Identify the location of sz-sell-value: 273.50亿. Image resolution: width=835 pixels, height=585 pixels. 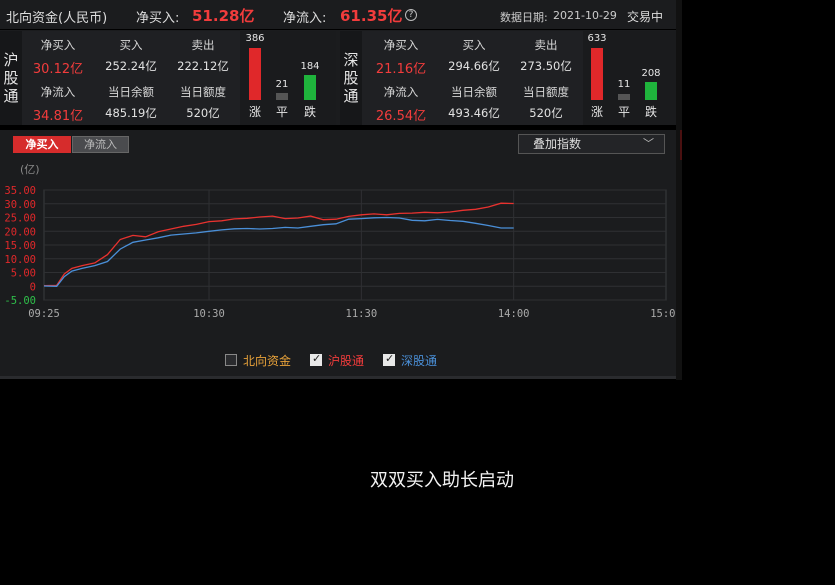
(546, 66).